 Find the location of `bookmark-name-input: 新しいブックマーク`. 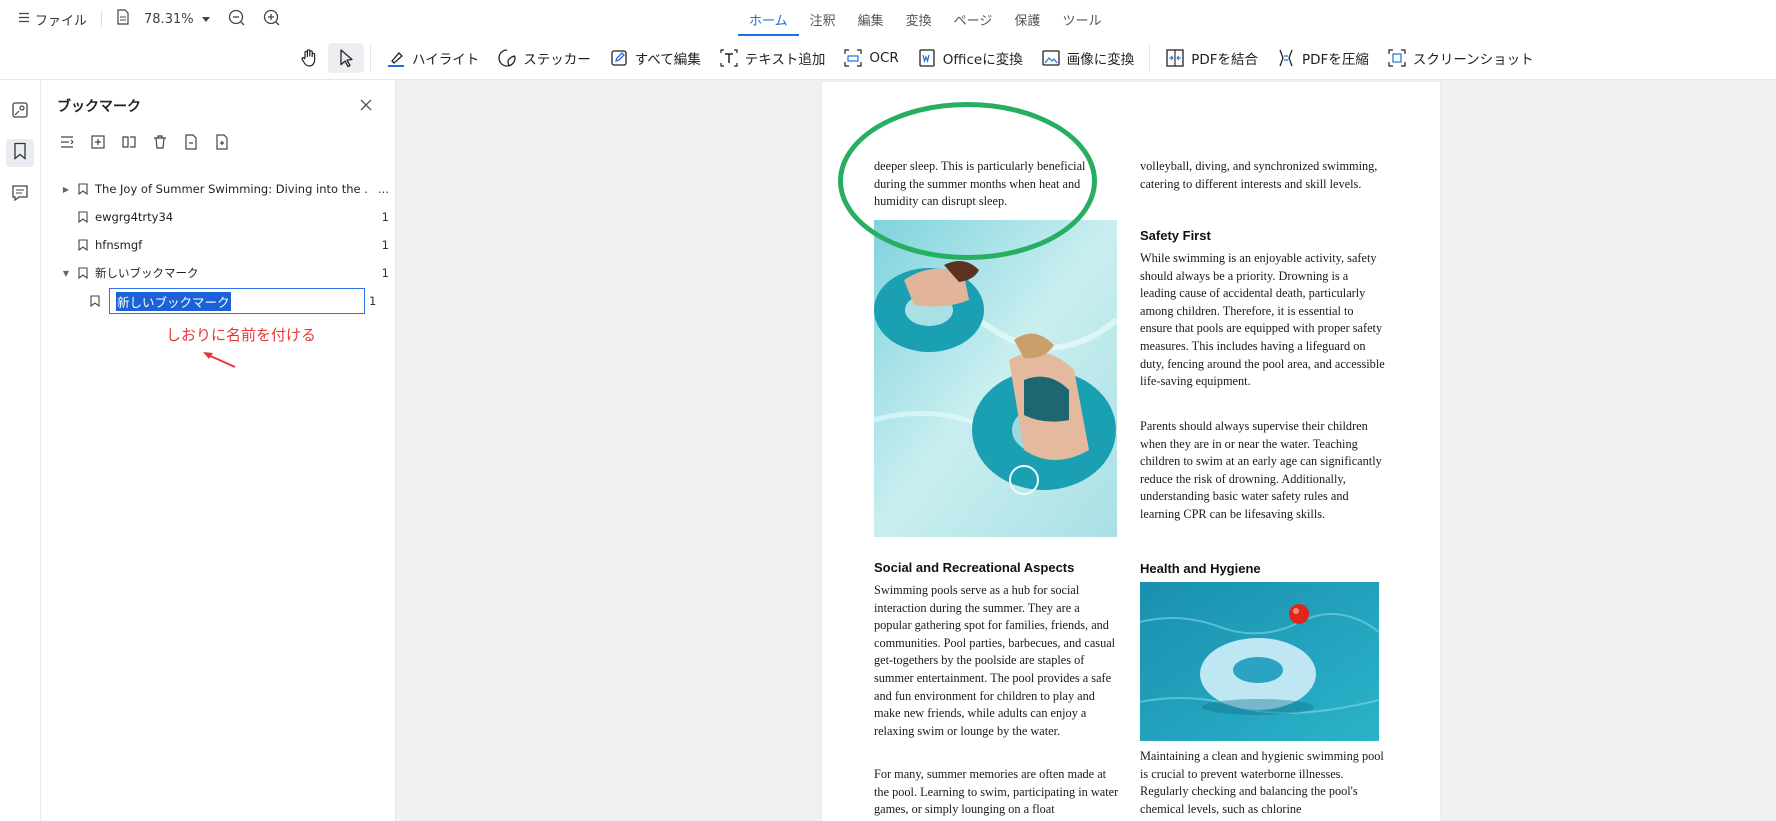

bookmark-name-input: 新しいブックマーク is located at coordinates (237, 301).